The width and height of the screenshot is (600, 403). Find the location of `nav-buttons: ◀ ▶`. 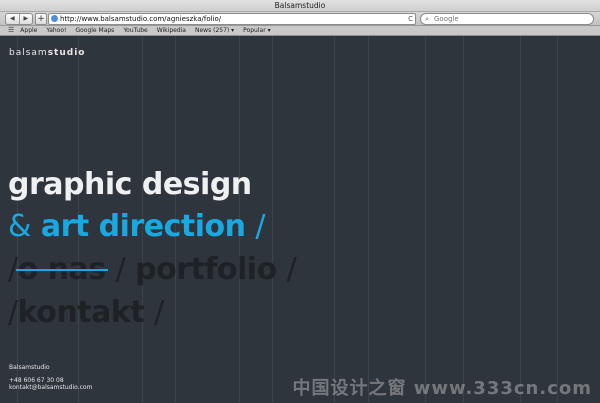

nav-buttons: ◀ ▶ is located at coordinates (19, 19).